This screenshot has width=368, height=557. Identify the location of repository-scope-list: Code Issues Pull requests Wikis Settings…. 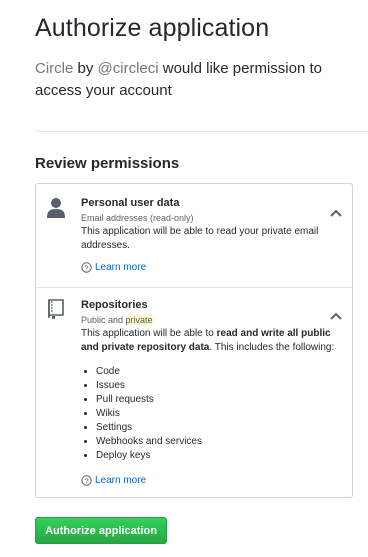
(141, 414).